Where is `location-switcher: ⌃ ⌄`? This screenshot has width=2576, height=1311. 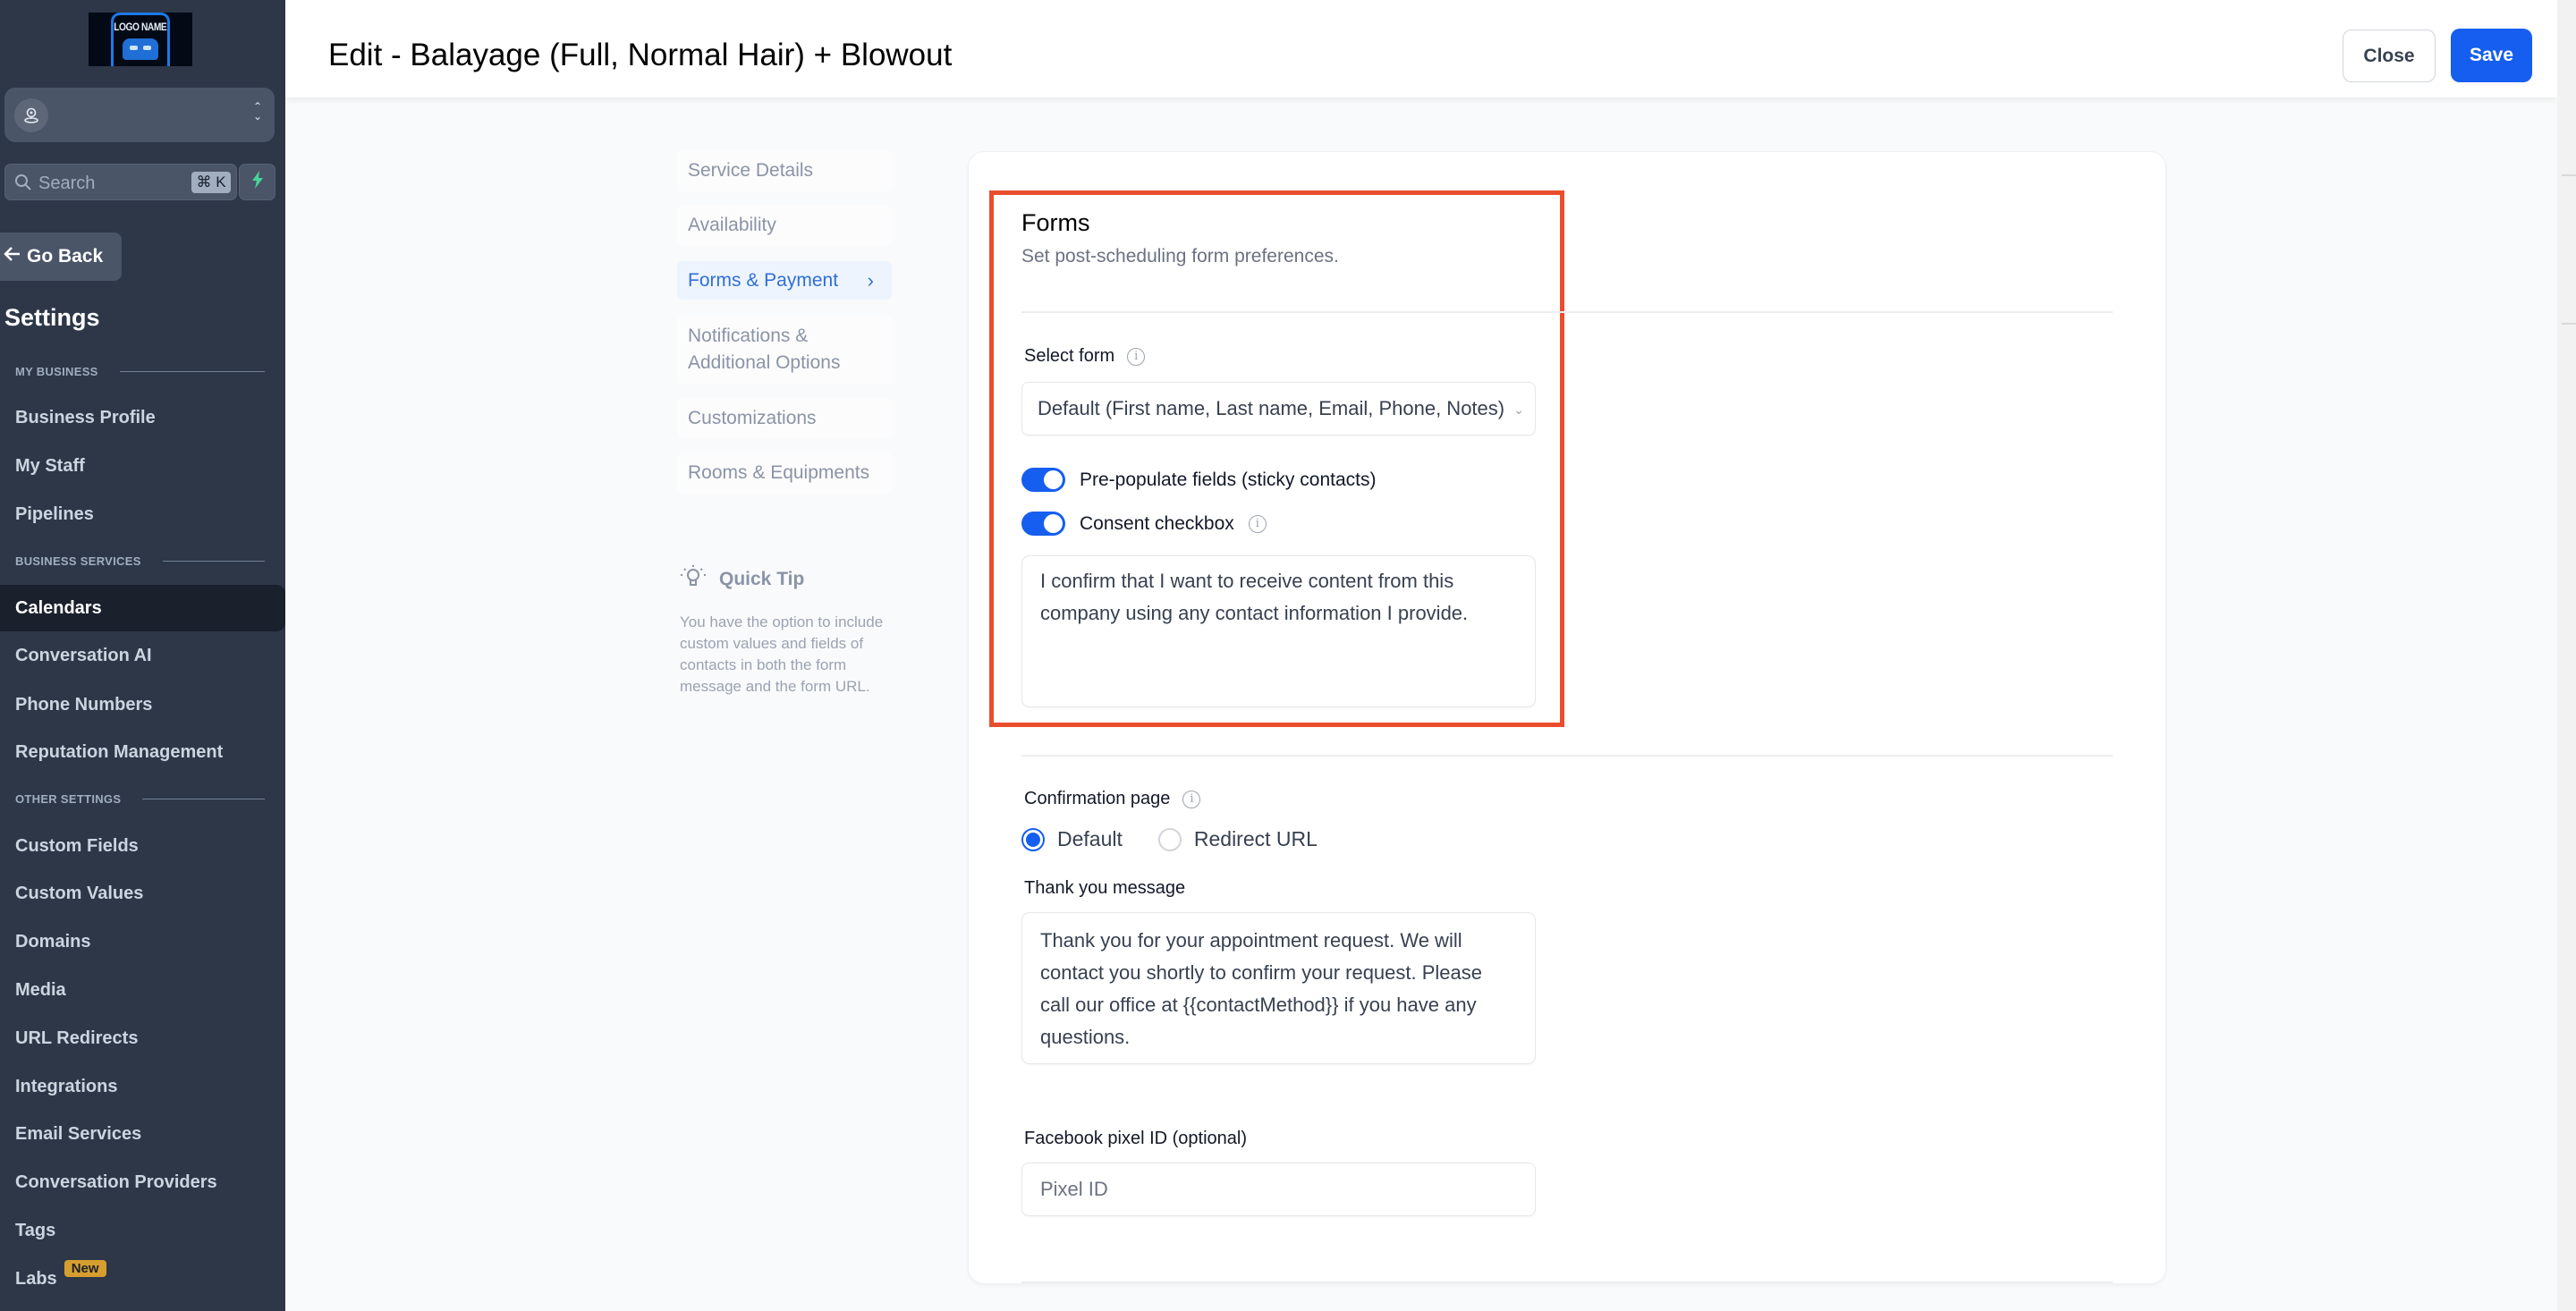
location-switcher: ⌃ ⌄ is located at coordinates (139, 115).